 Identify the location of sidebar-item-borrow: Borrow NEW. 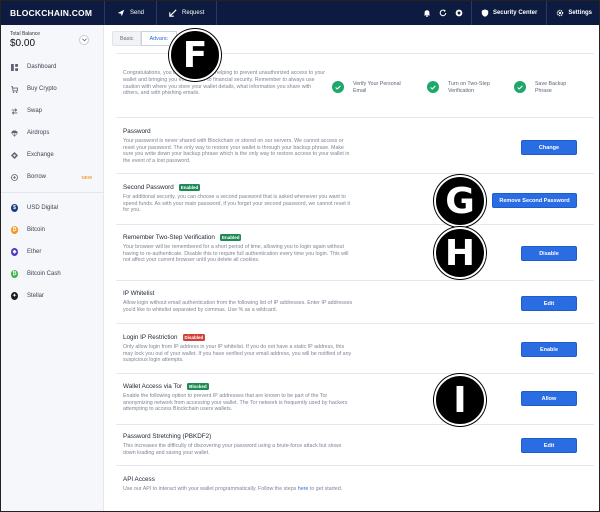
(52, 177).